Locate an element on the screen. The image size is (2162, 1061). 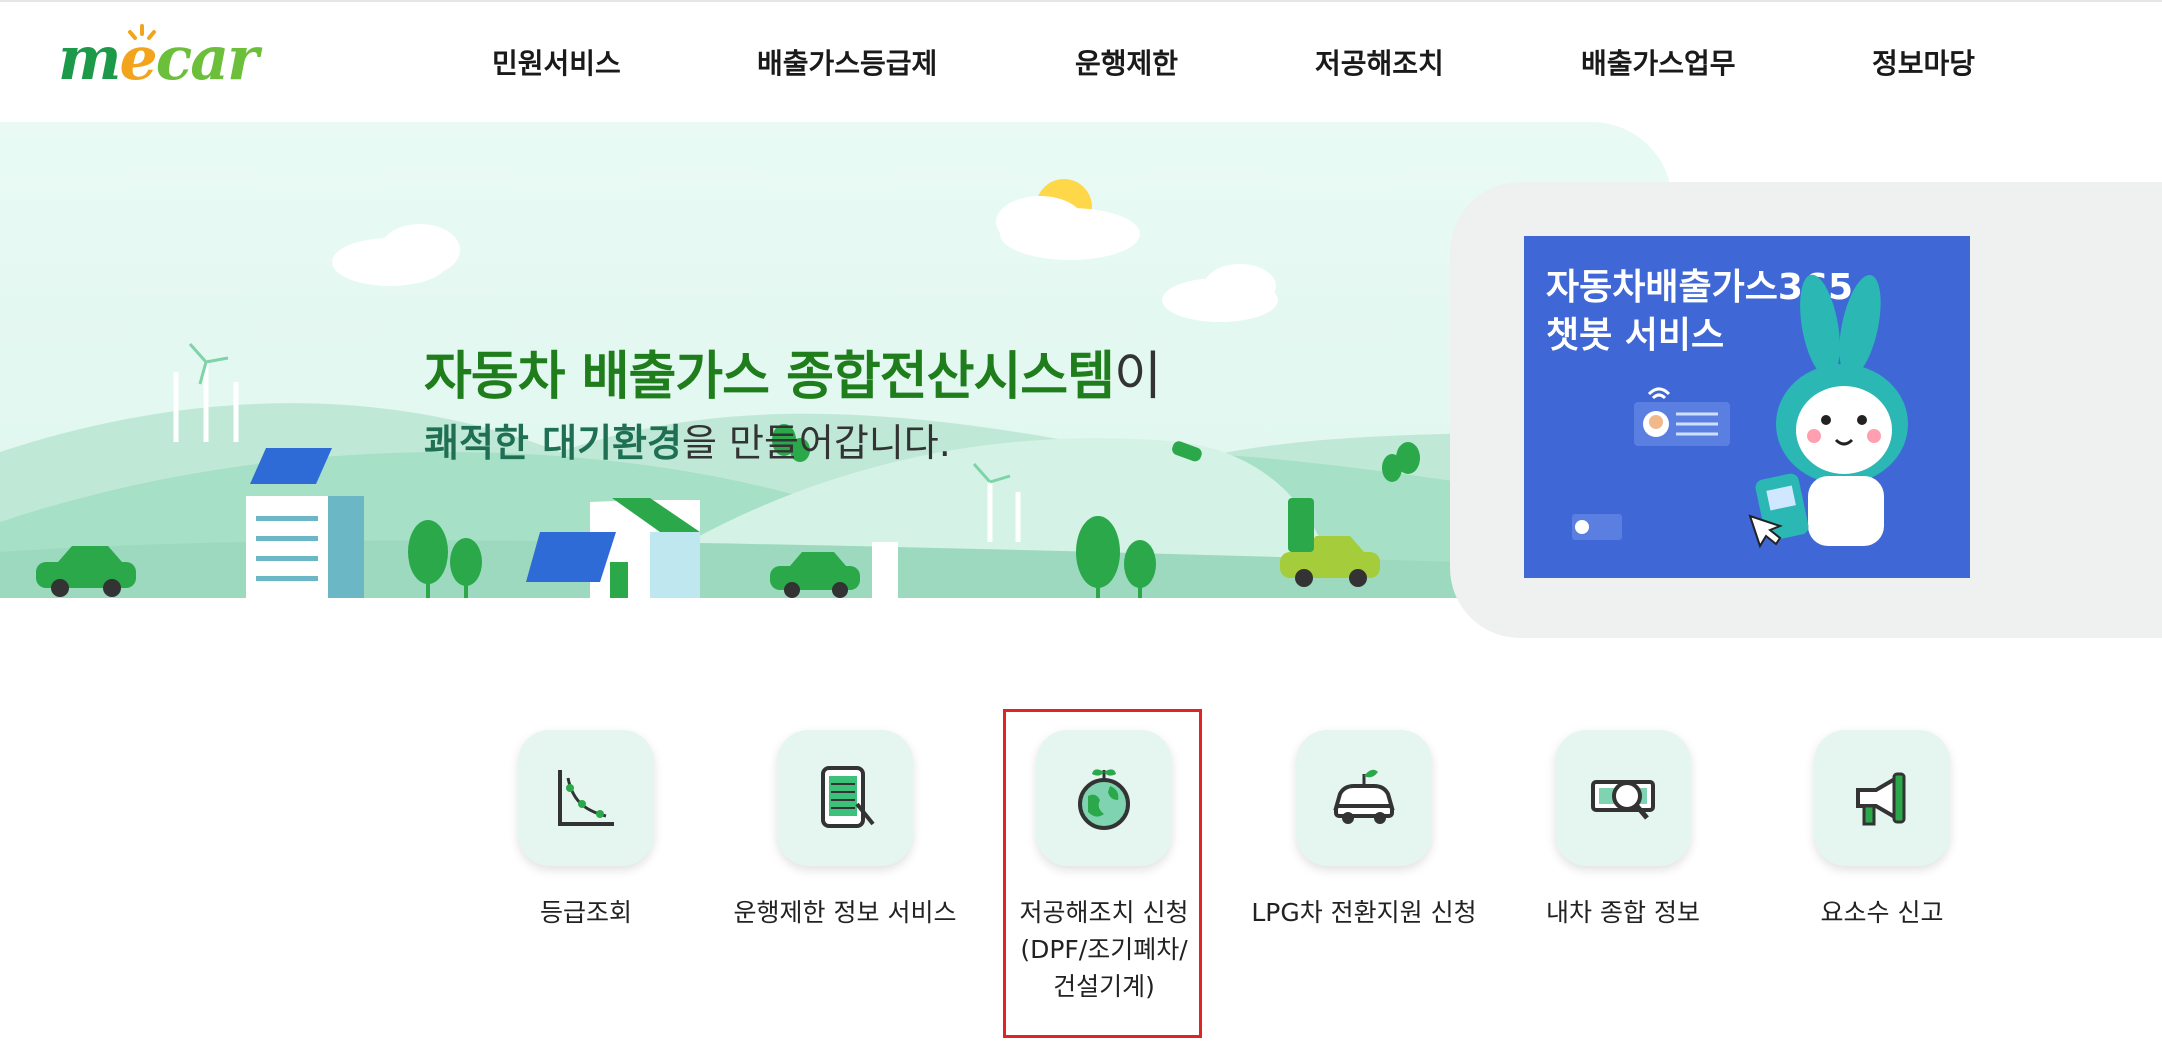
eco-car-icon is located at coordinates (1364, 796).